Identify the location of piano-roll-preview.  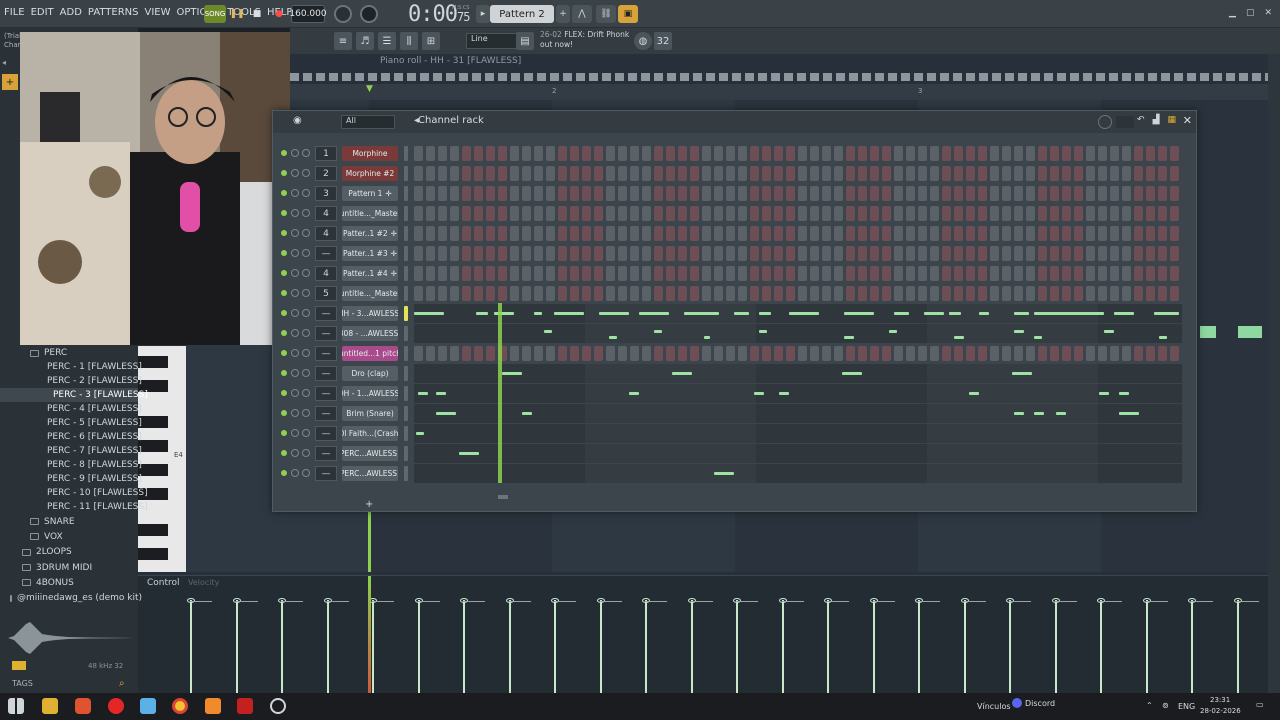
(798, 333).